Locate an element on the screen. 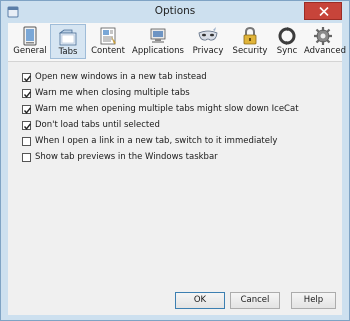  pane-advanced-label: Advanced is located at coordinates (325, 51).